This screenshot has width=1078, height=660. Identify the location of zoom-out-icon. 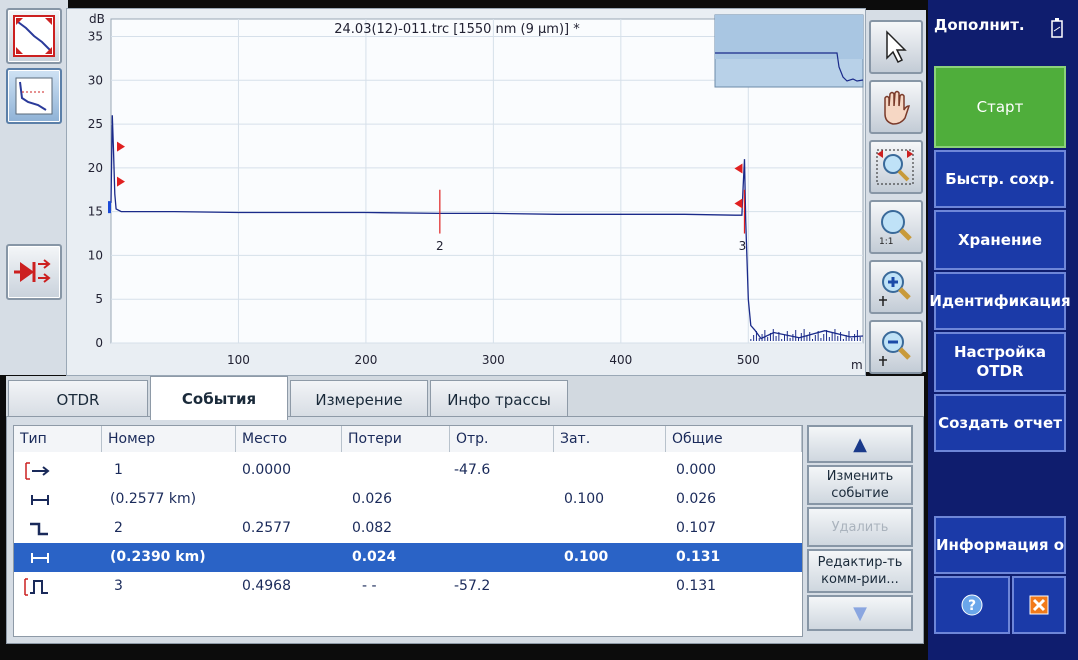
(895, 348).